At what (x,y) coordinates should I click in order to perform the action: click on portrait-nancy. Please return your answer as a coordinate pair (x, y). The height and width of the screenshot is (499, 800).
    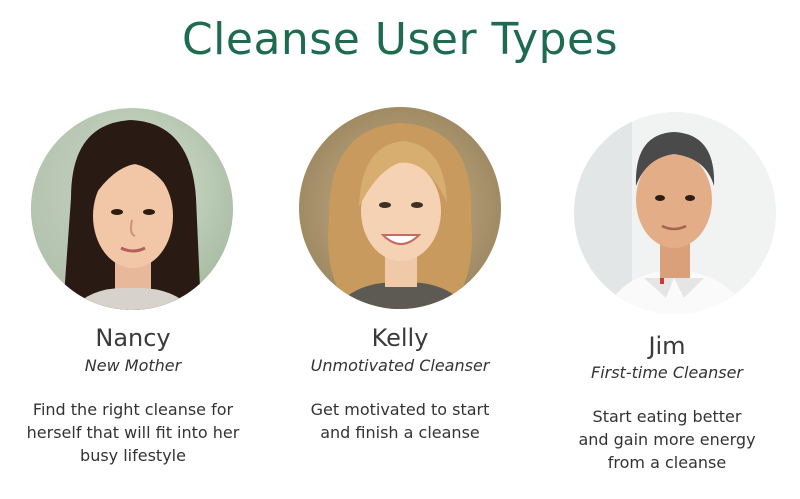
    Looking at the image, I should click on (132, 209).